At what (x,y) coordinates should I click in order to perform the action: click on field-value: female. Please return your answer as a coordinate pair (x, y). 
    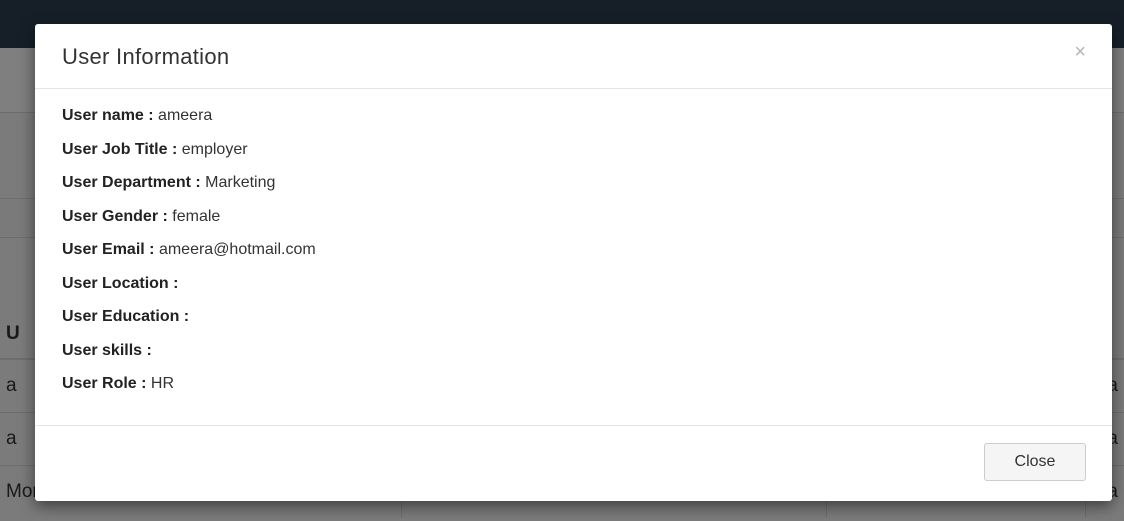
    Looking at the image, I should click on (196, 216).